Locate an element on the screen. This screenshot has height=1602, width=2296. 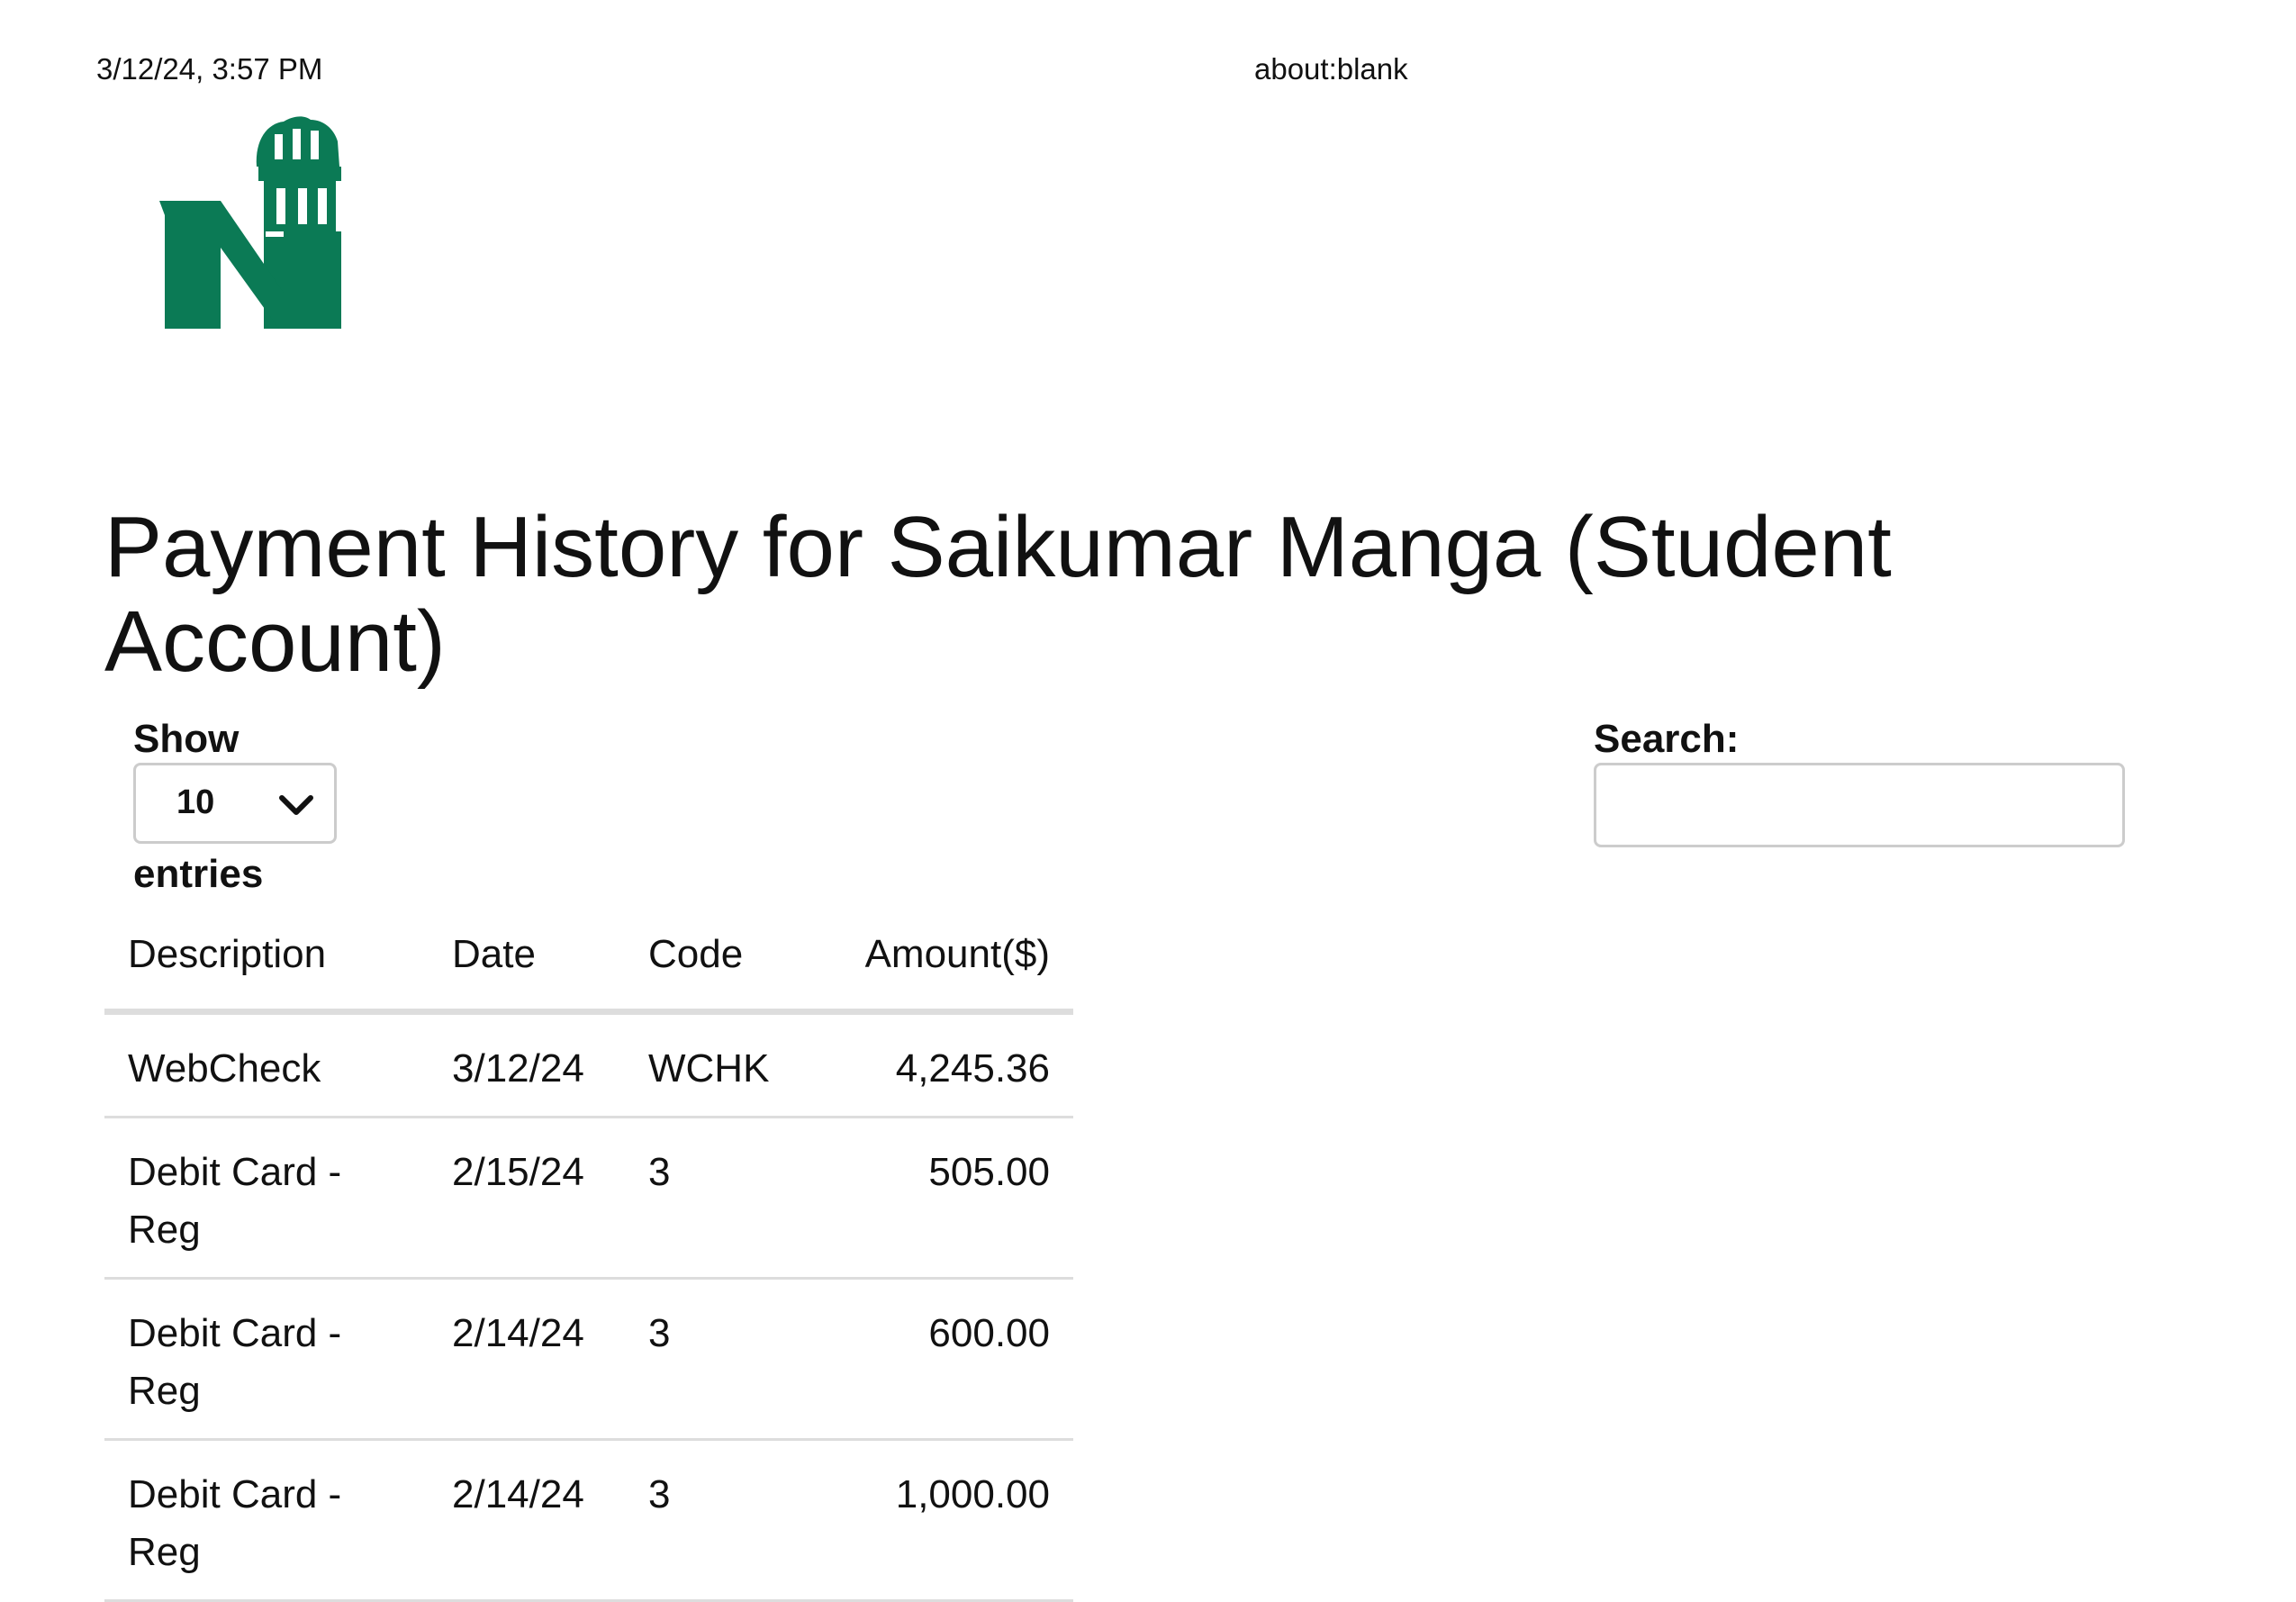
entries-length-control: Show 10 entries is located at coordinates (235, 807).